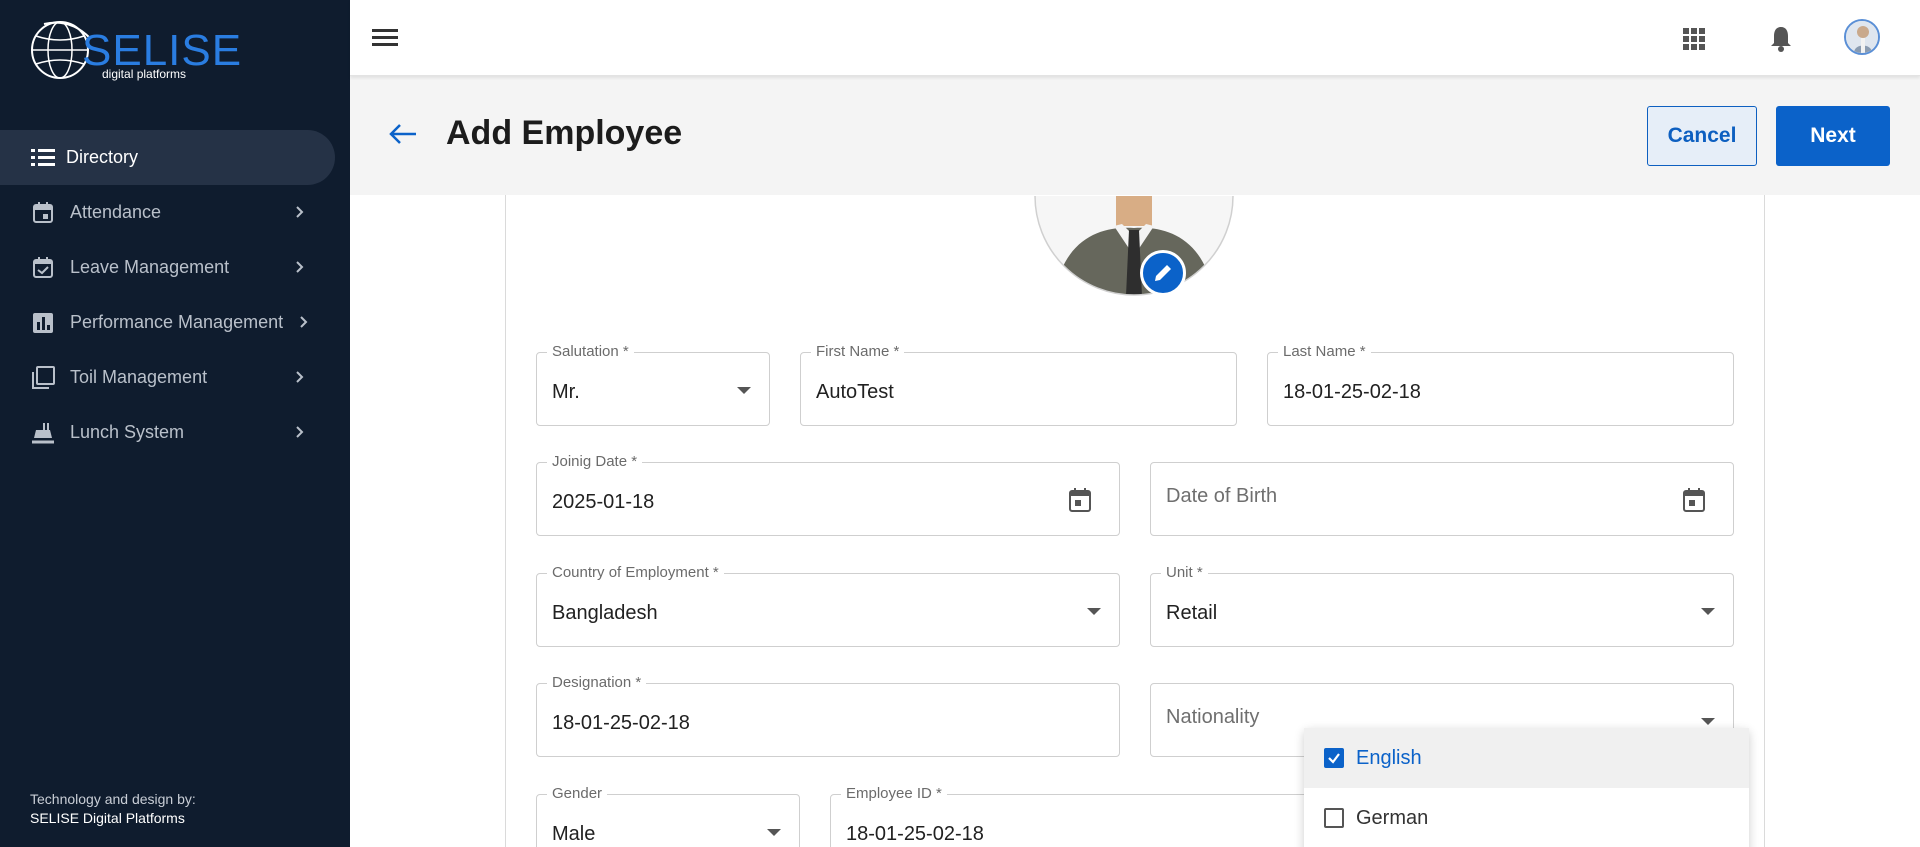 This screenshot has height=847, width=1920. I want to click on salutation-label: Salutation *, so click(590, 351).